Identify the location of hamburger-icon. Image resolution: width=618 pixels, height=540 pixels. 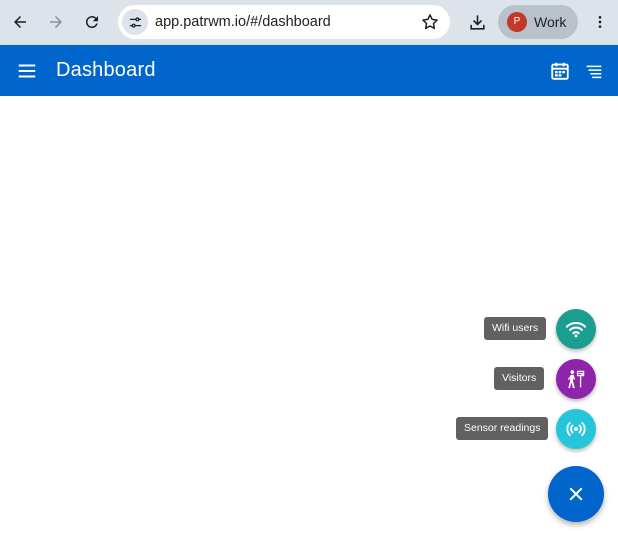
(27, 71).